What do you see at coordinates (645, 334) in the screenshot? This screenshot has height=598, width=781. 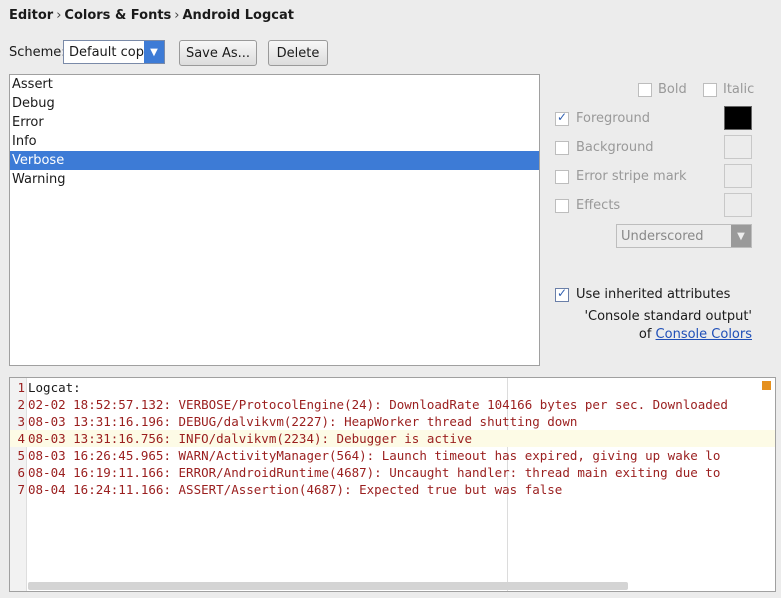 I see `of-label: of` at bounding box center [645, 334].